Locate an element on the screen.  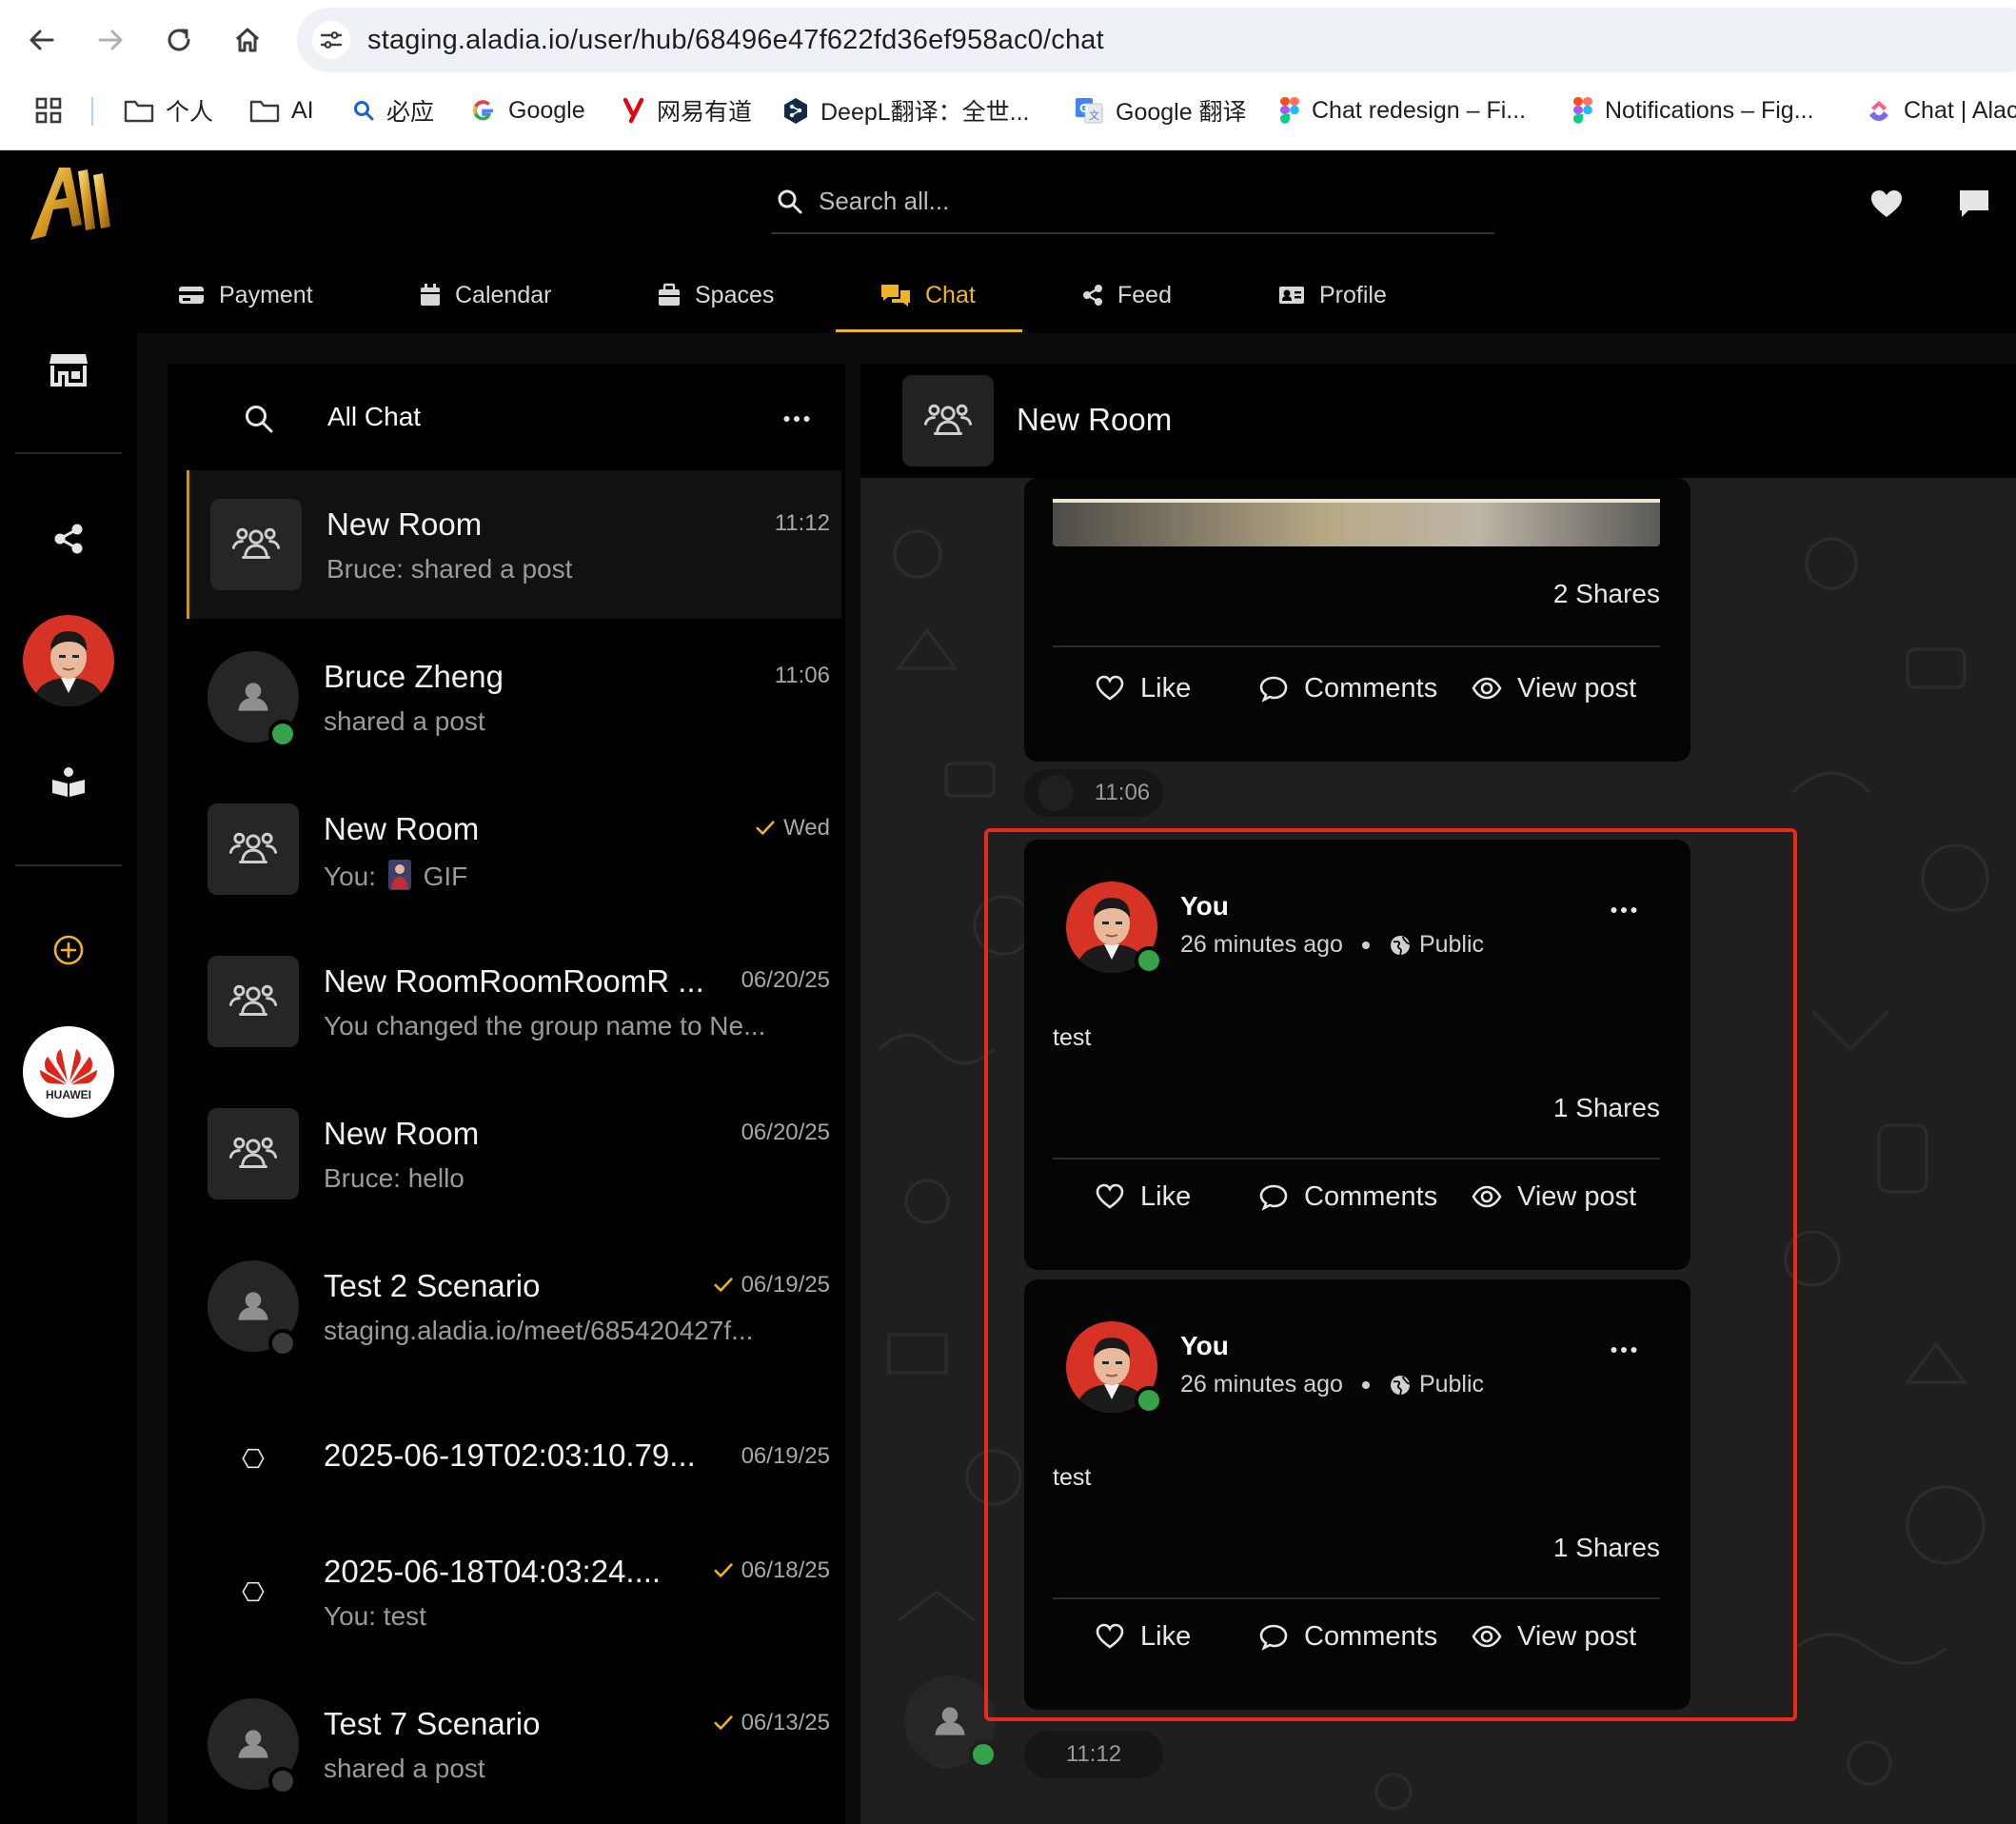
tab-label: Feed is located at coordinates (1144, 295).